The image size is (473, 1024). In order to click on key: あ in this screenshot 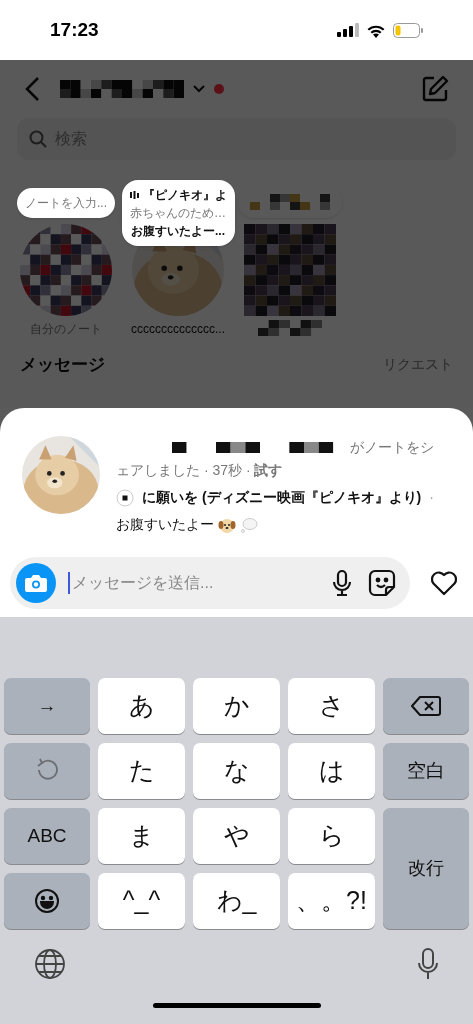, I will do `click(141, 706)`.